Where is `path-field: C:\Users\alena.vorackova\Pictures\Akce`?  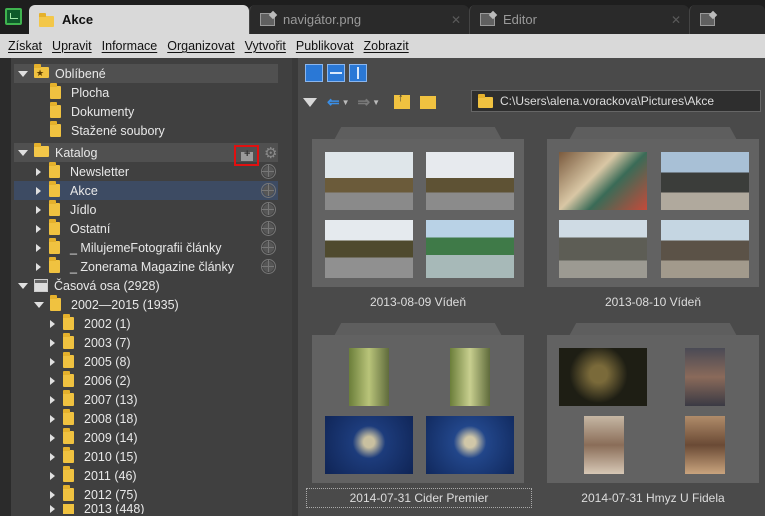
path-field: C:\Users\alena.vorackova\Pictures\Akce is located at coordinates (616, 101).